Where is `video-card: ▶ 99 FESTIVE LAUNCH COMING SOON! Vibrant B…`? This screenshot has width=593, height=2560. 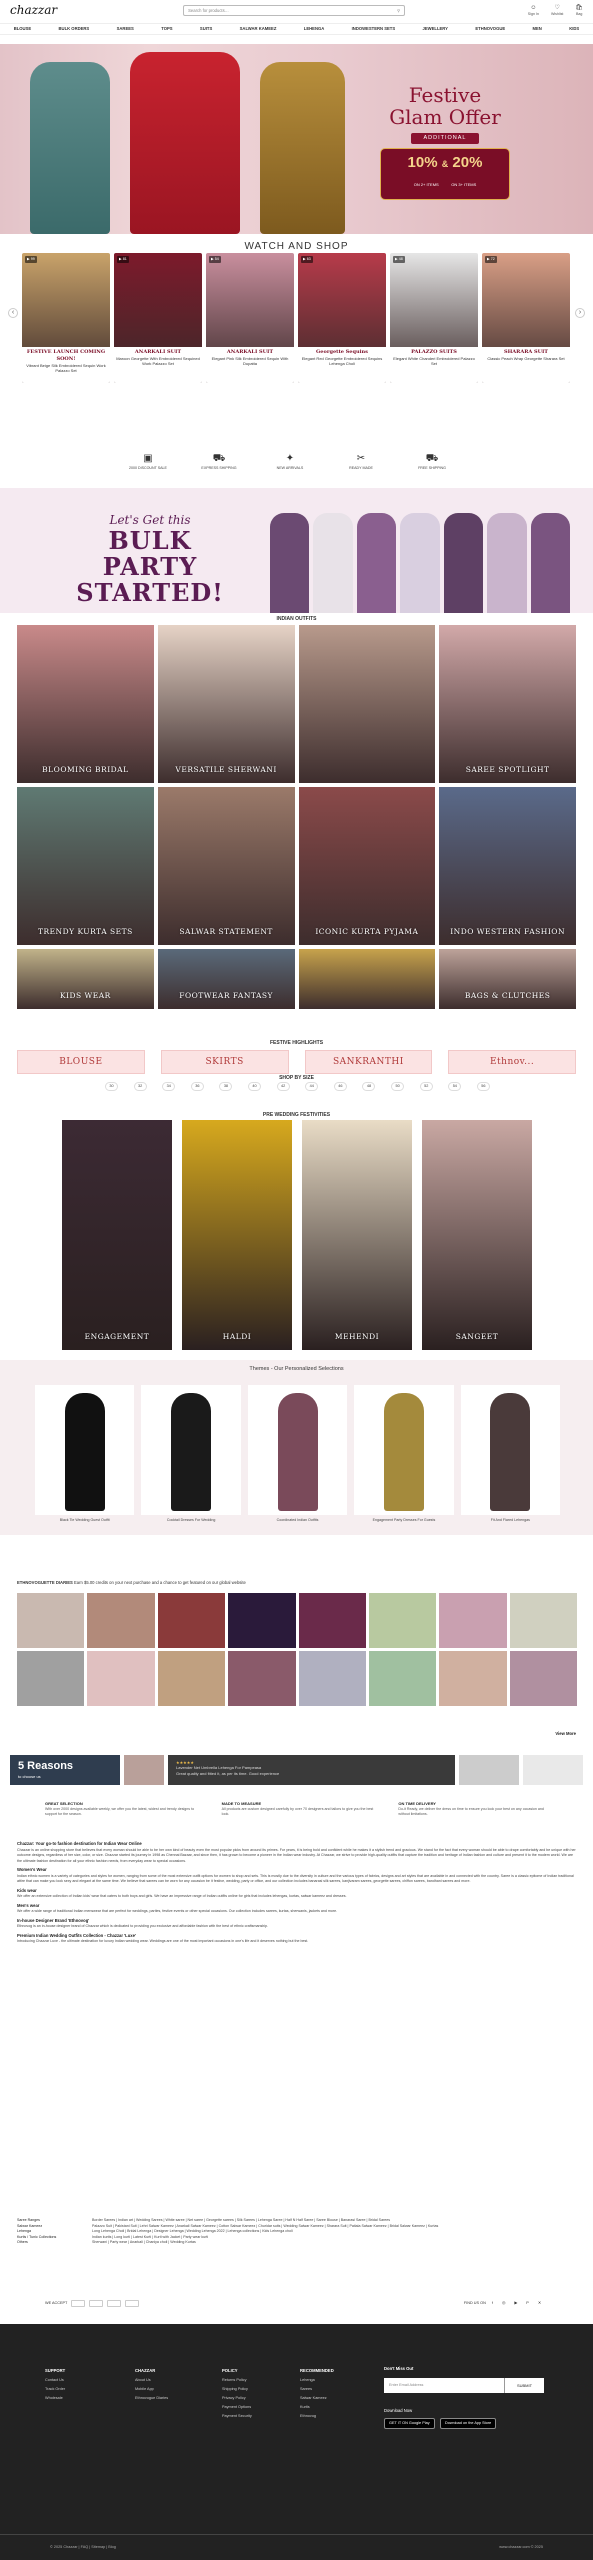
video-card: ▶ 99 FESTIVE LAUNCH COMING SOON! Vibrant B… is located at coordinates (66, 318).